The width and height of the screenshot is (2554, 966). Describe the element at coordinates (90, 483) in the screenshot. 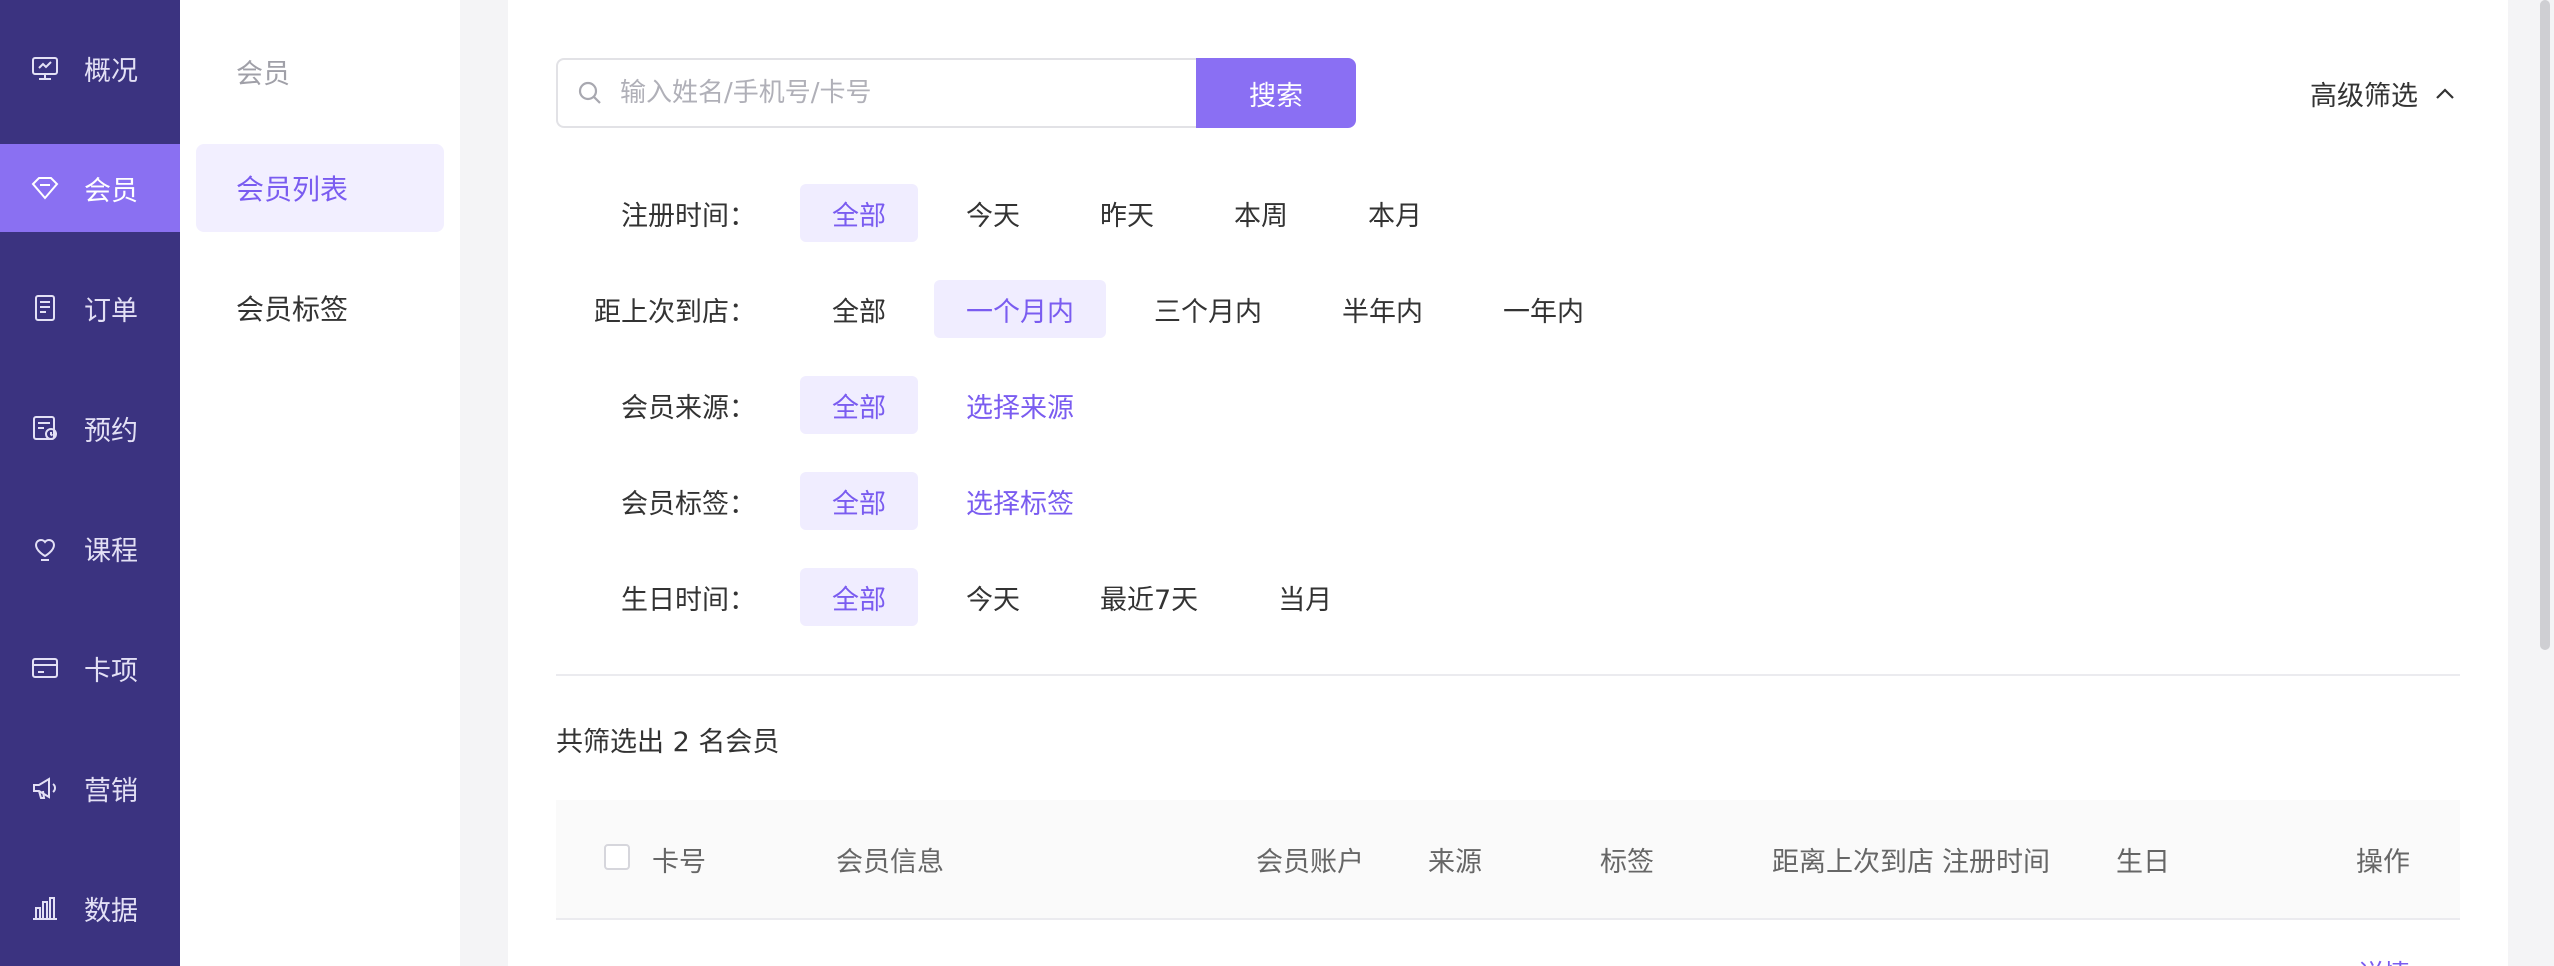

I see `primary-sidebar: 概况 会员 订单 预约 课程 卡项 营销 数据` at that location.